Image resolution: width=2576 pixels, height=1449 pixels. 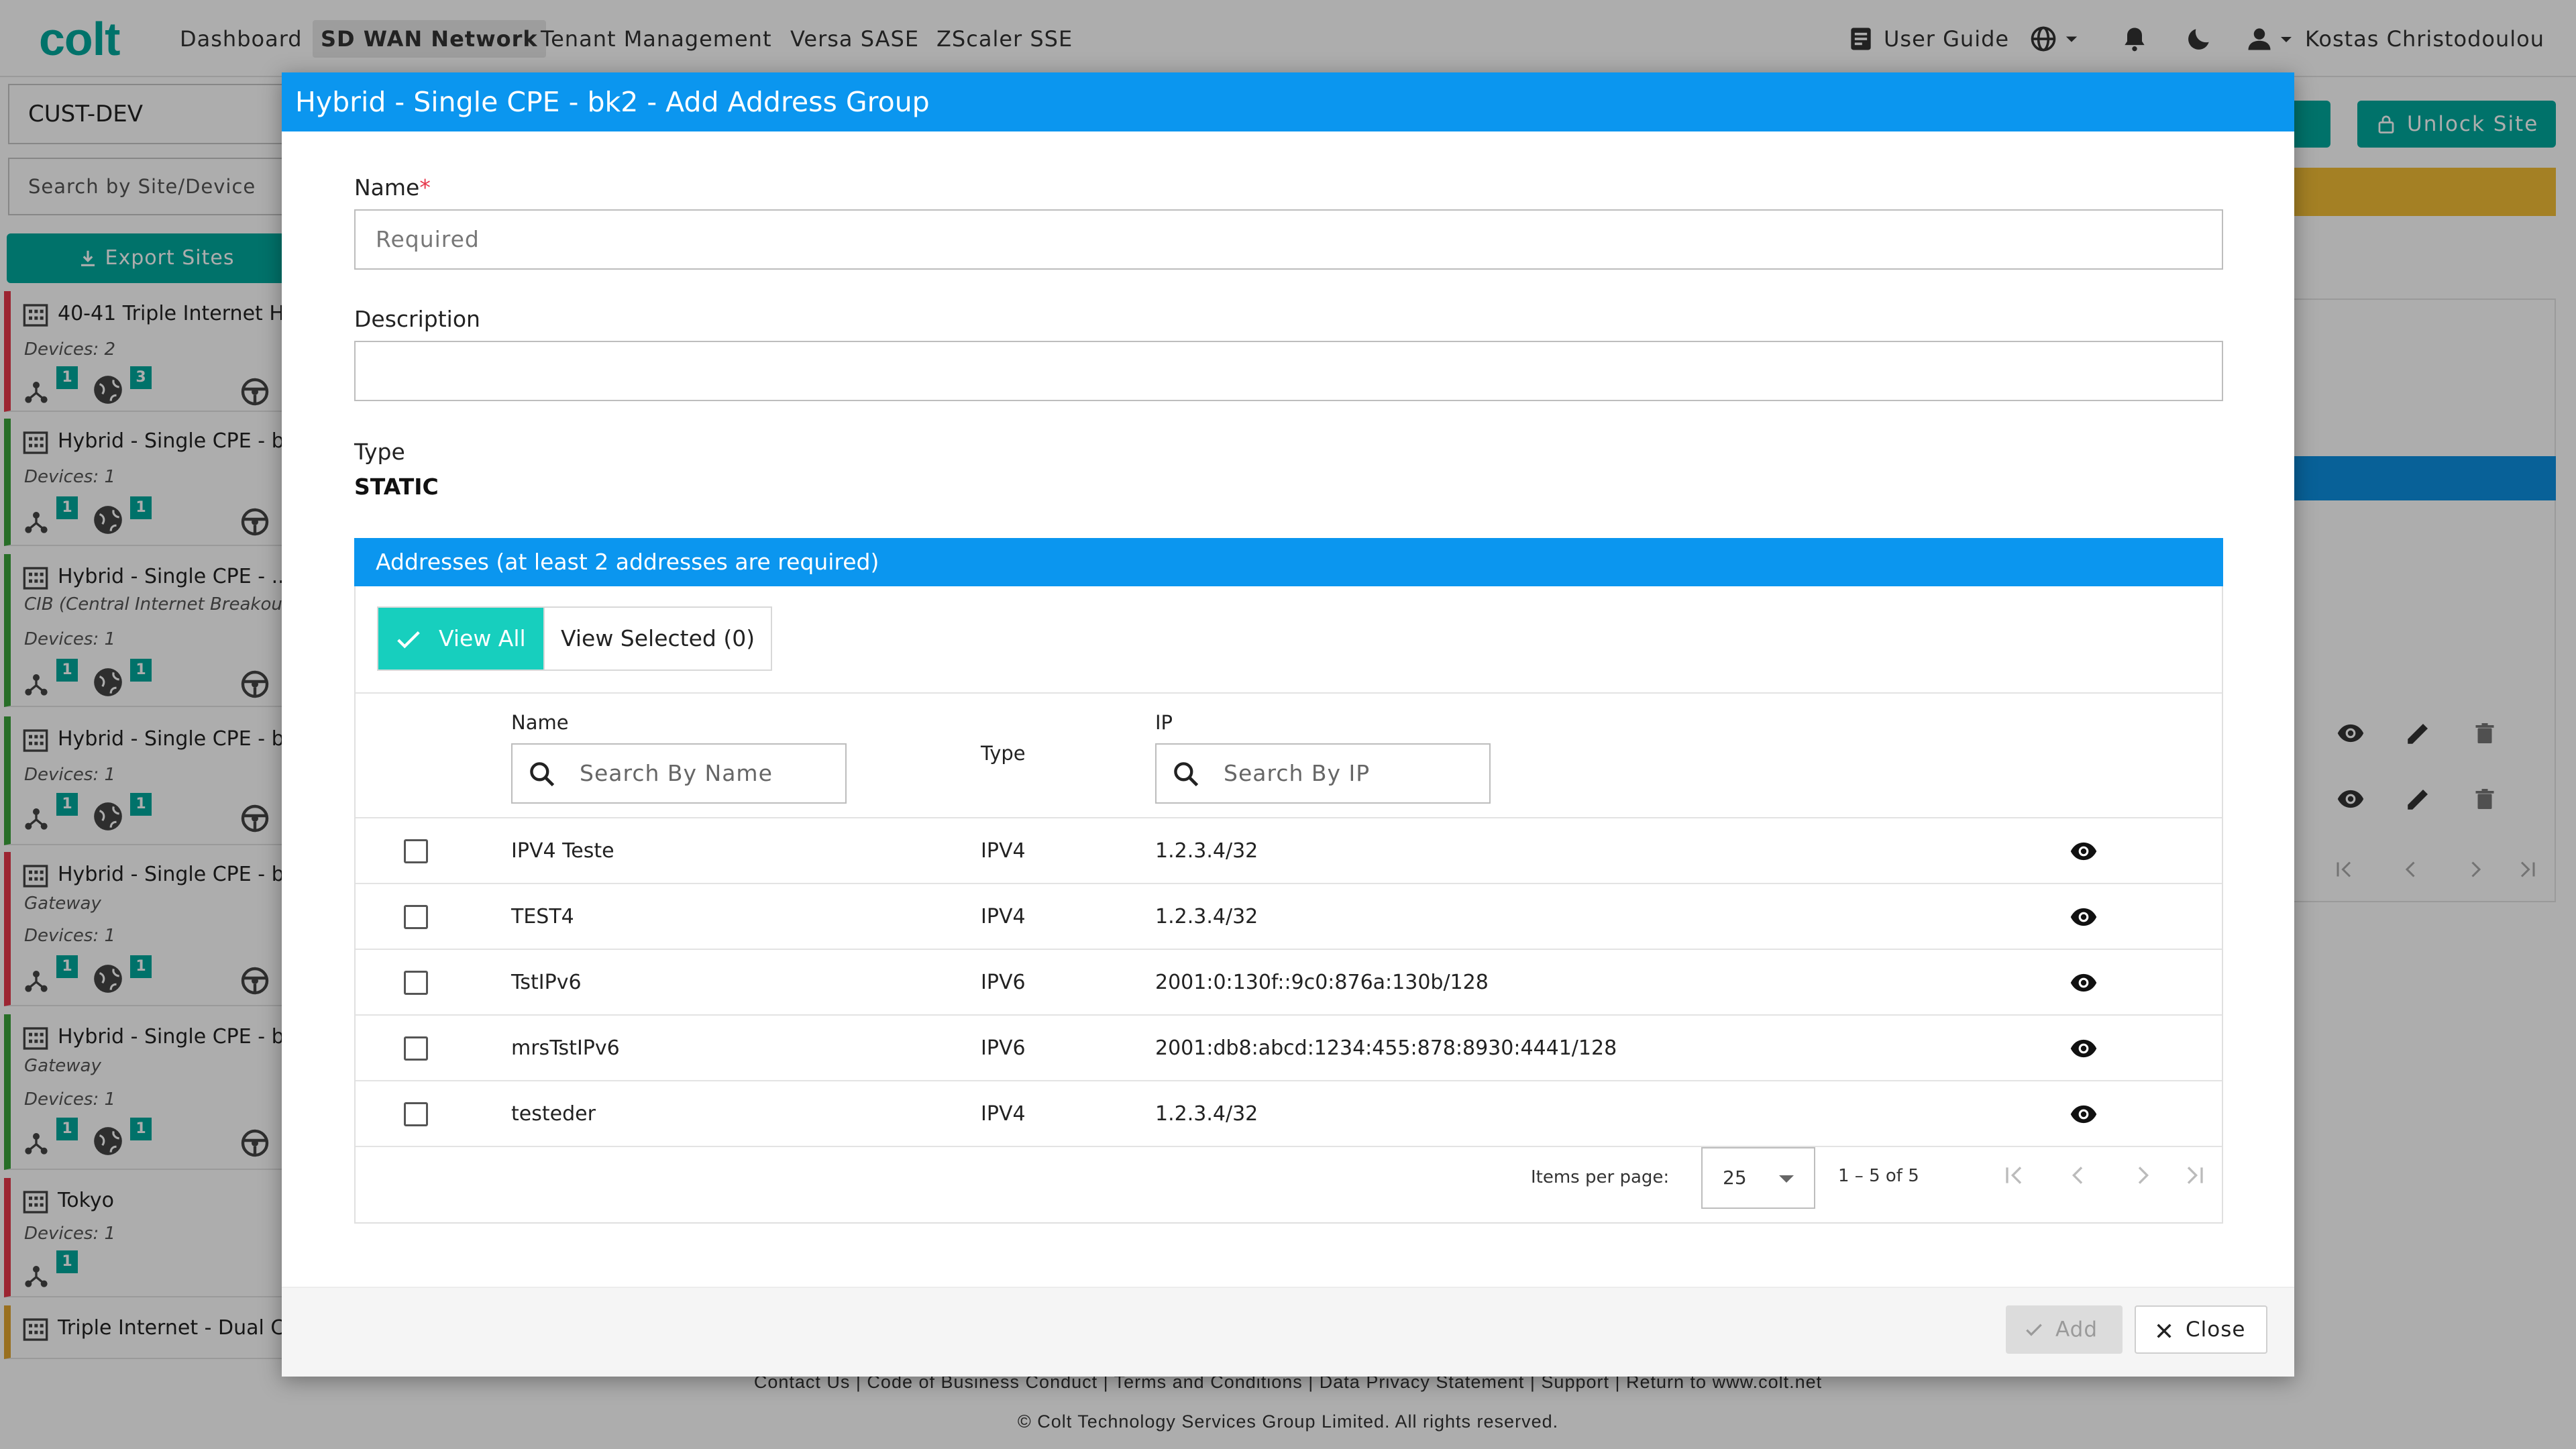 I want to click on dialog-footer, so click(x=1288, y=1332).